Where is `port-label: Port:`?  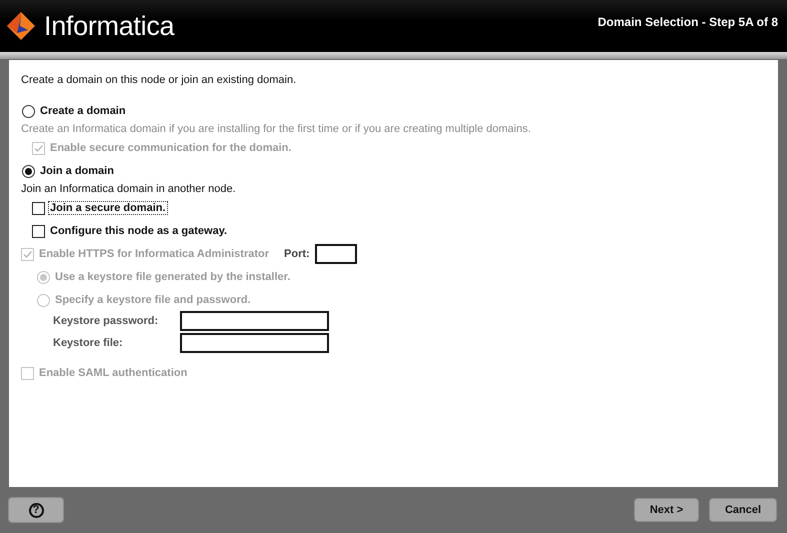 port-label: Port: is located at coordinates (297, 254).